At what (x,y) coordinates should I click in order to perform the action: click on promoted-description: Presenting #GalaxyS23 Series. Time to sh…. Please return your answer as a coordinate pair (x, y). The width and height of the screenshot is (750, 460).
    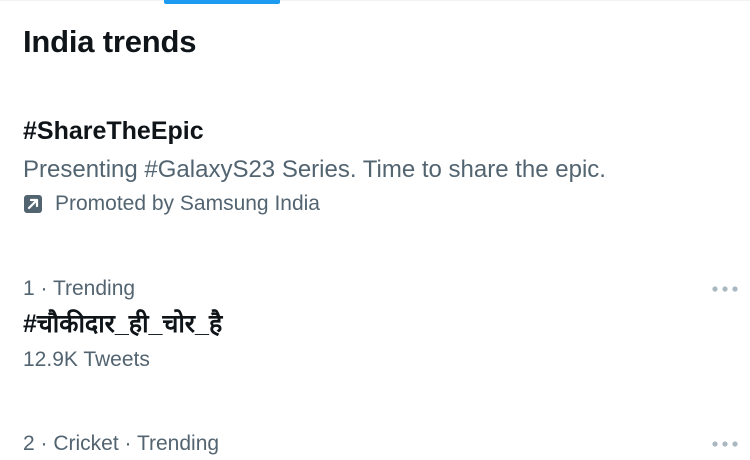
    Looking at the image, I should click on (314, 169).